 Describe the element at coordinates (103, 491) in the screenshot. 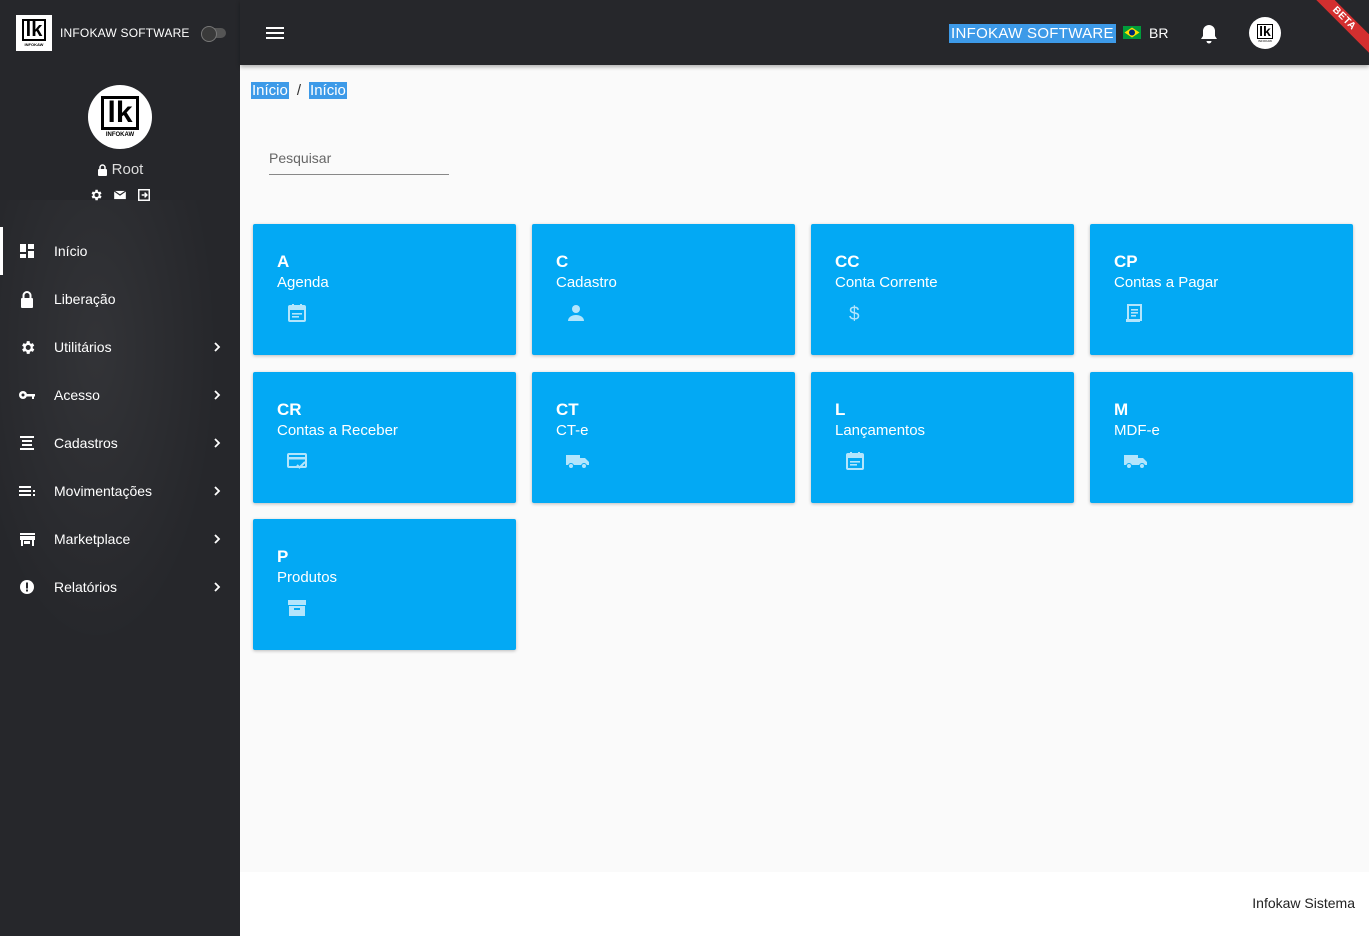

I see `sidebar-item-label: Movimentações` at that location.